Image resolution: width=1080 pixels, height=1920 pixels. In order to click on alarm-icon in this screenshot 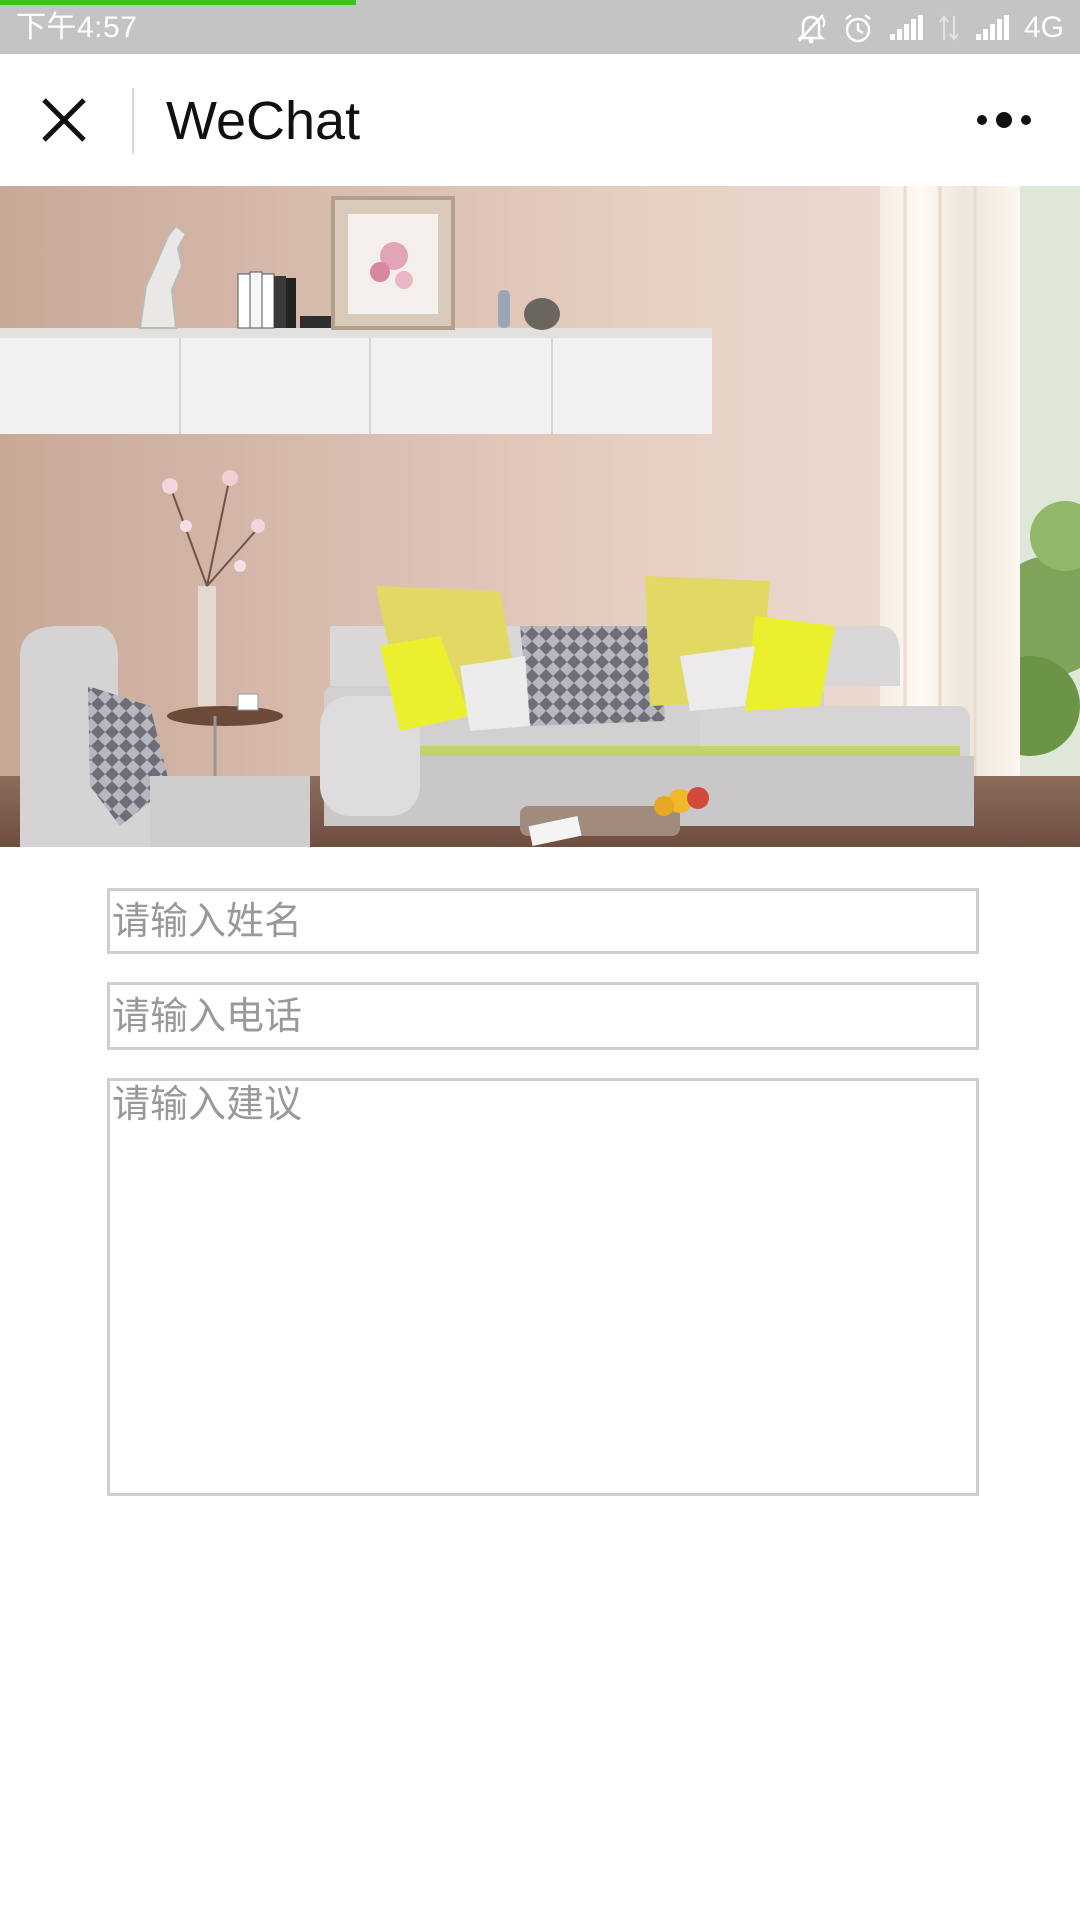, I will do `click(858, 28)`.